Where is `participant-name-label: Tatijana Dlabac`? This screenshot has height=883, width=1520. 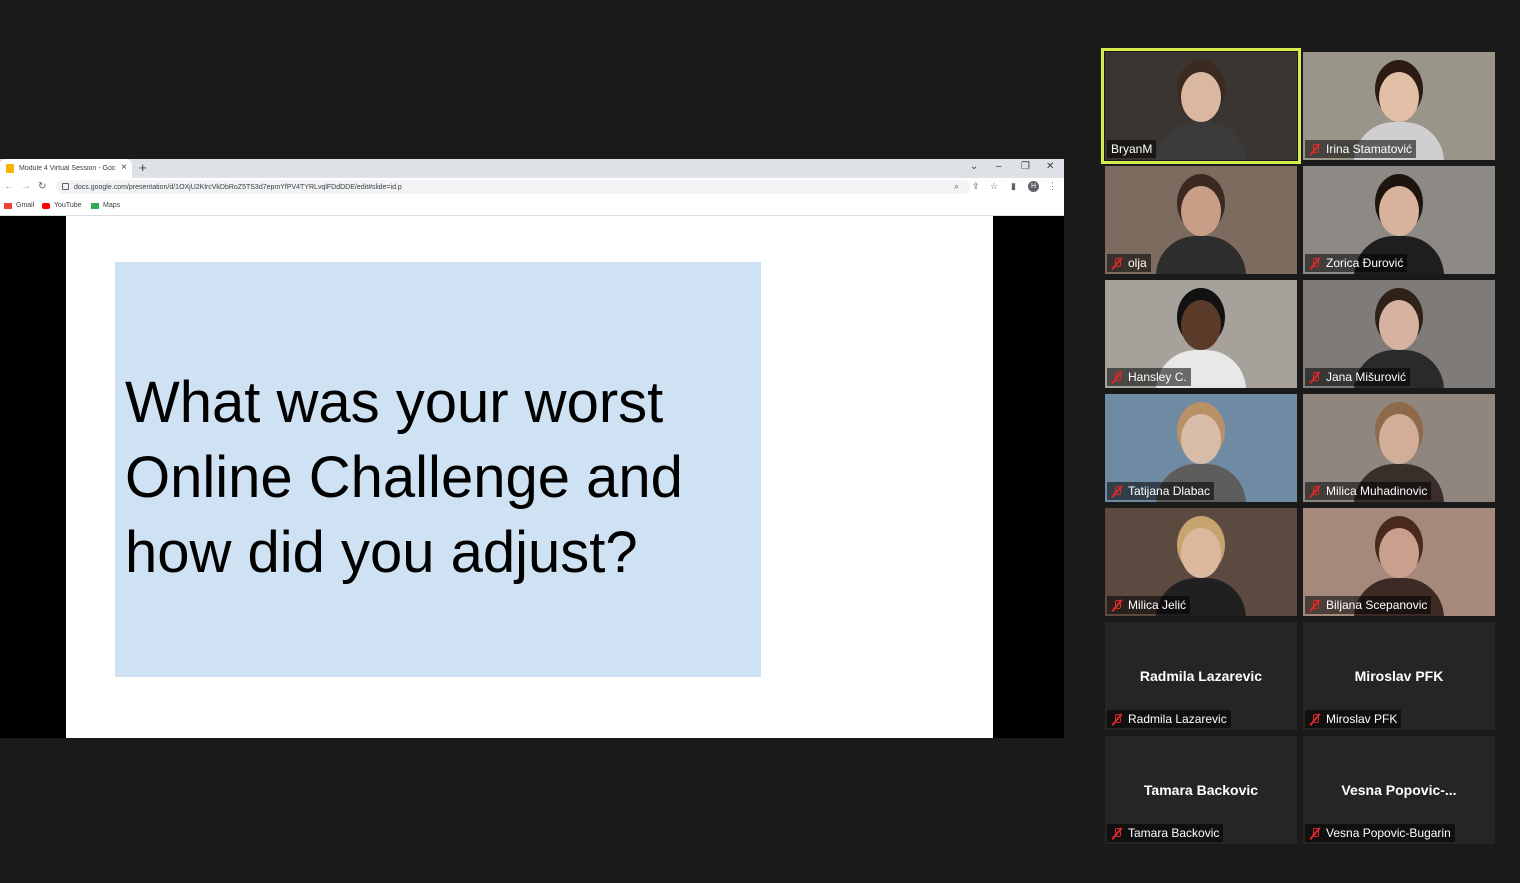
participant-name-label: Tatijana Dlabac is located at coordinates (1161, 491).